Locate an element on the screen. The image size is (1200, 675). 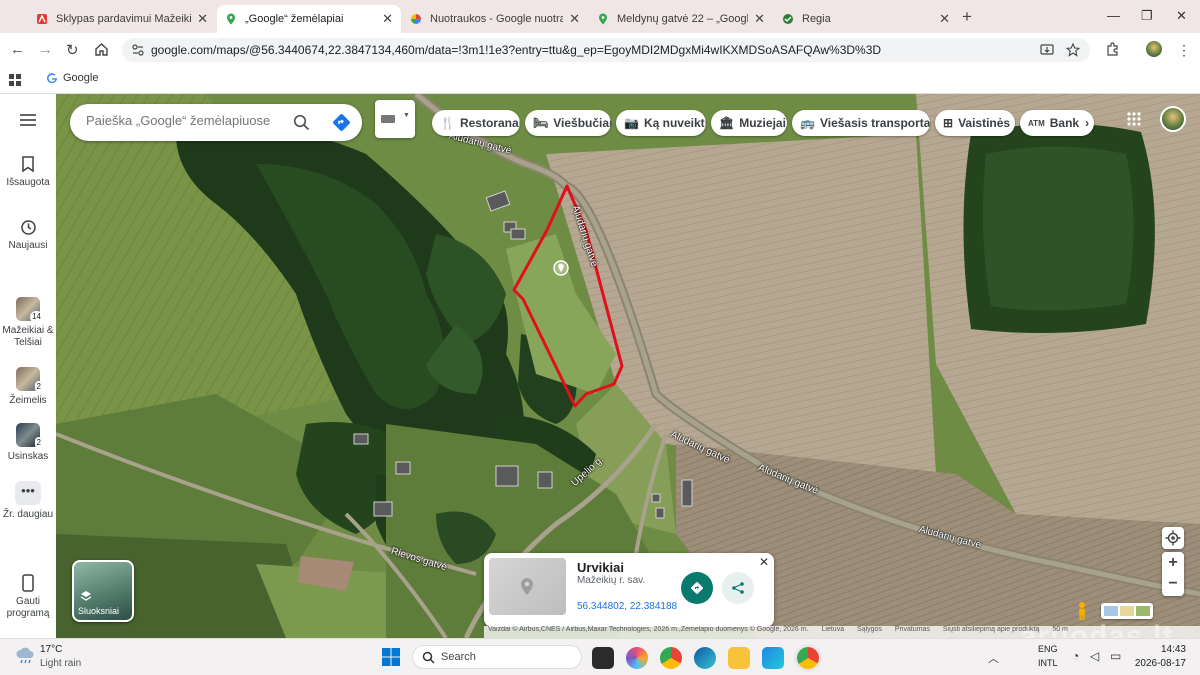
chip-hotels: 🛏 Viešbučiai is located at coordinates (568, 123).